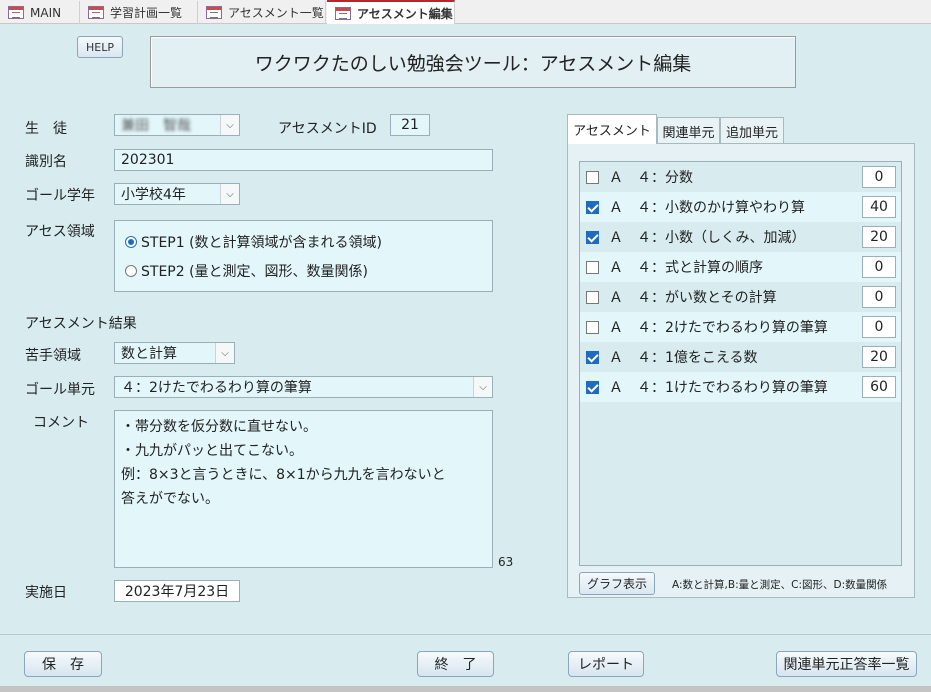 Image resolution: width=931 pixels, height=692 pixels. I want to click on step1-label: STEP1 (数と計算領域が含まれる領域), so click(262, 243).